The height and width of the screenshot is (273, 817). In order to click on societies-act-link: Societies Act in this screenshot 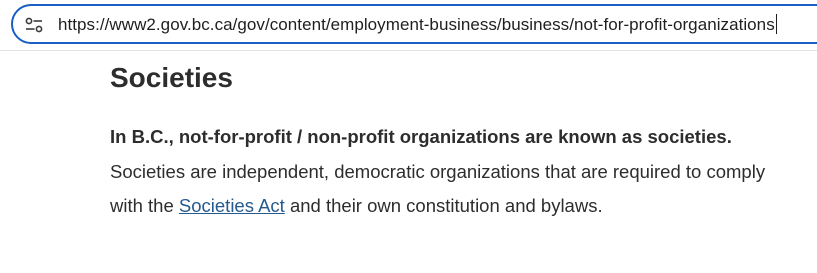, I will do `click(232, 205)`.